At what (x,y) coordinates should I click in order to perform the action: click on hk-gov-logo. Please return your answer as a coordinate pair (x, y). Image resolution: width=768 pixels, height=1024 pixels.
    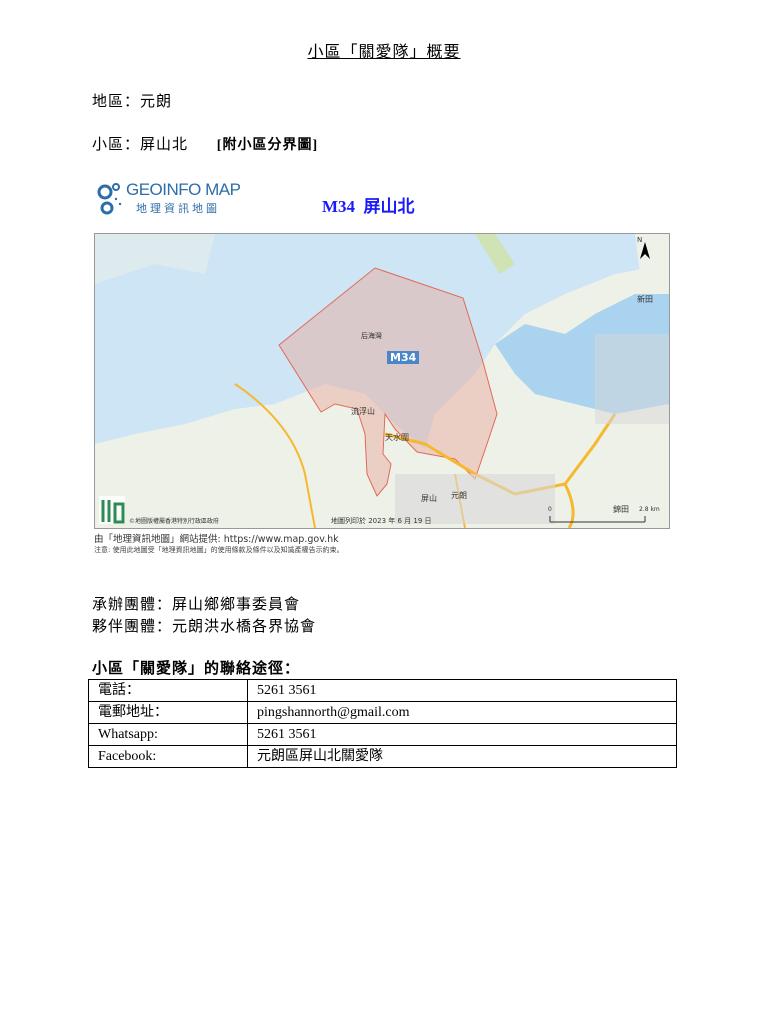
    Looking at the image, I should click on (112, 510).